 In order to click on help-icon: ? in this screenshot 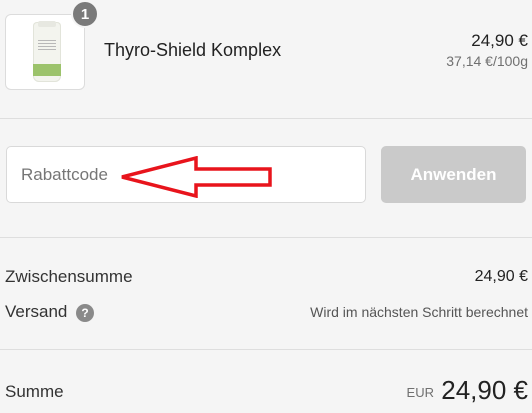, I will do `click(85, 313)`.